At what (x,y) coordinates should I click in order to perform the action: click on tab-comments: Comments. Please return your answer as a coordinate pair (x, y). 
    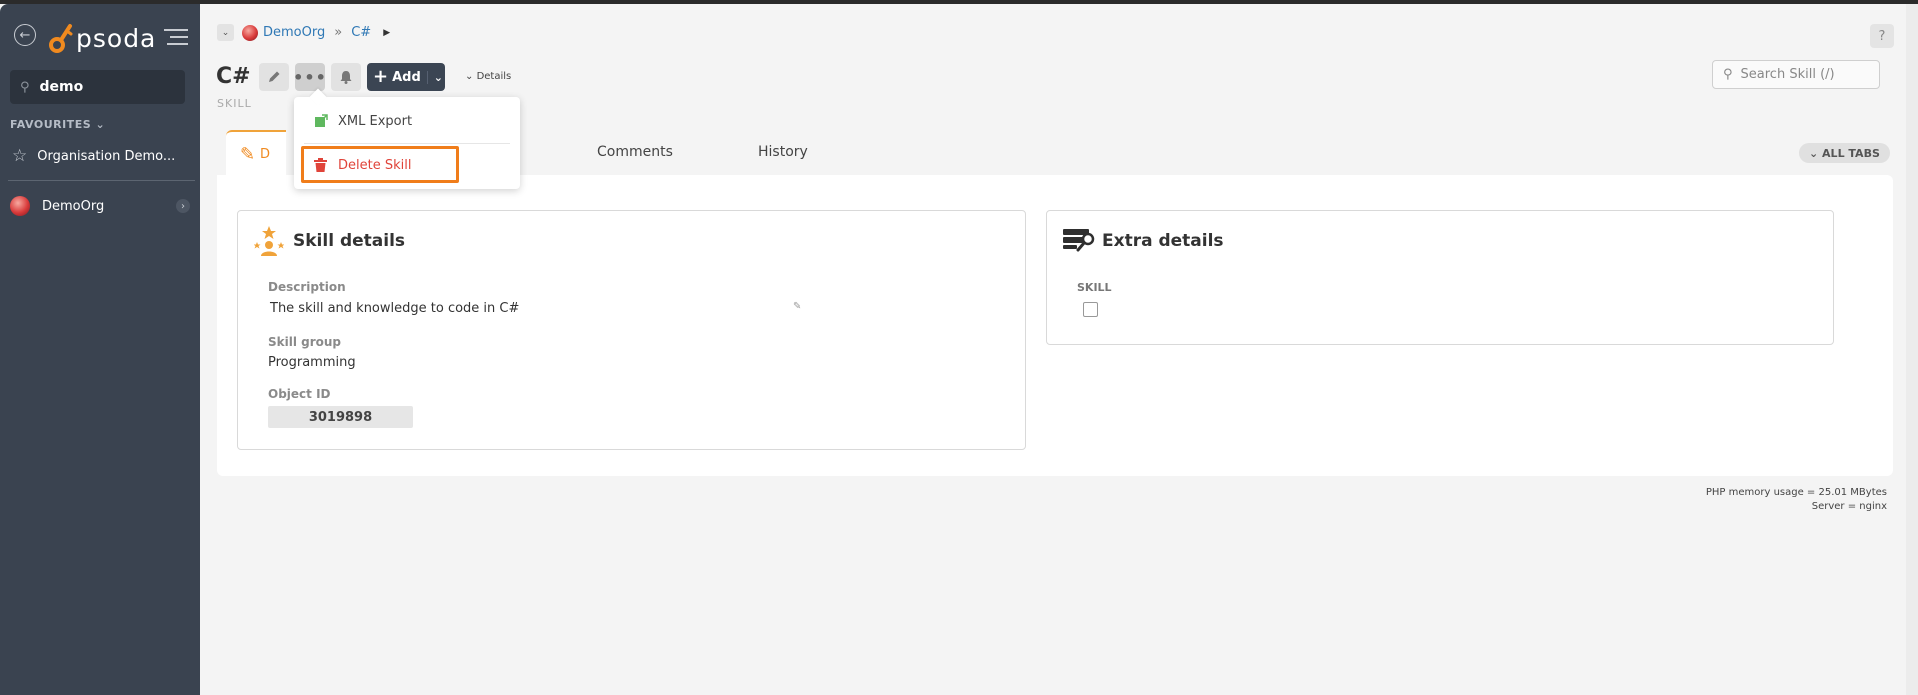
    Looking at the image, I should click on (635, 152).